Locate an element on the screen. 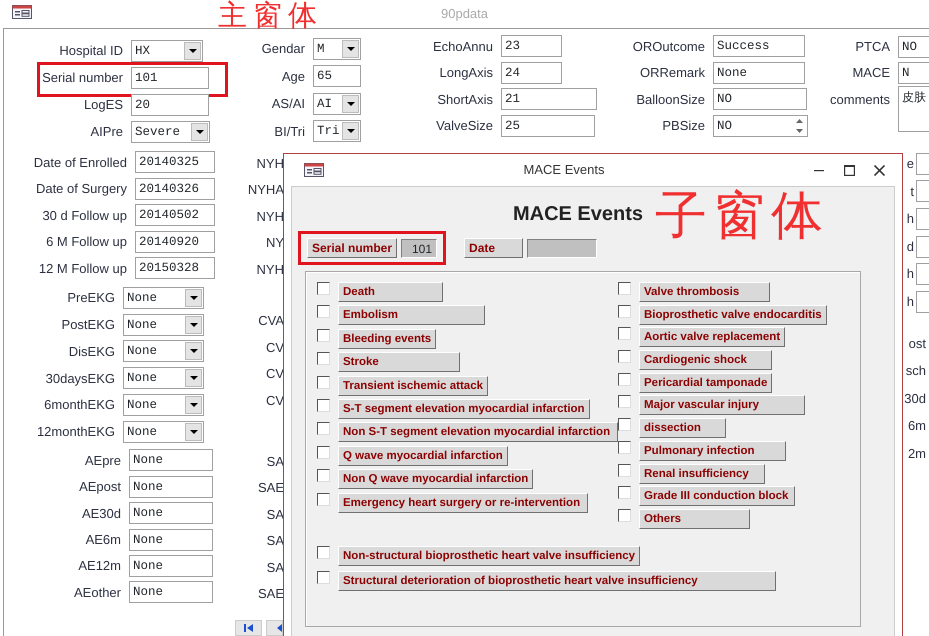 The image size is (929, 636). combo-box: AI is located at coordinates (337, 103).